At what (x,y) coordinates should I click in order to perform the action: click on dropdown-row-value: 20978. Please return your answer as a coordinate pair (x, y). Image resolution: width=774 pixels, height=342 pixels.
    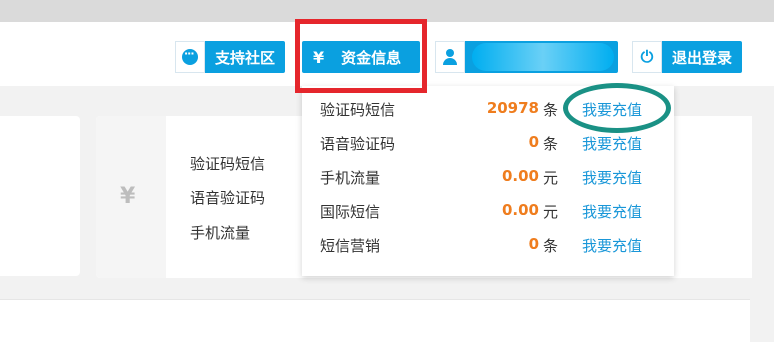
    Looking at the image, I should click on (512, 108).